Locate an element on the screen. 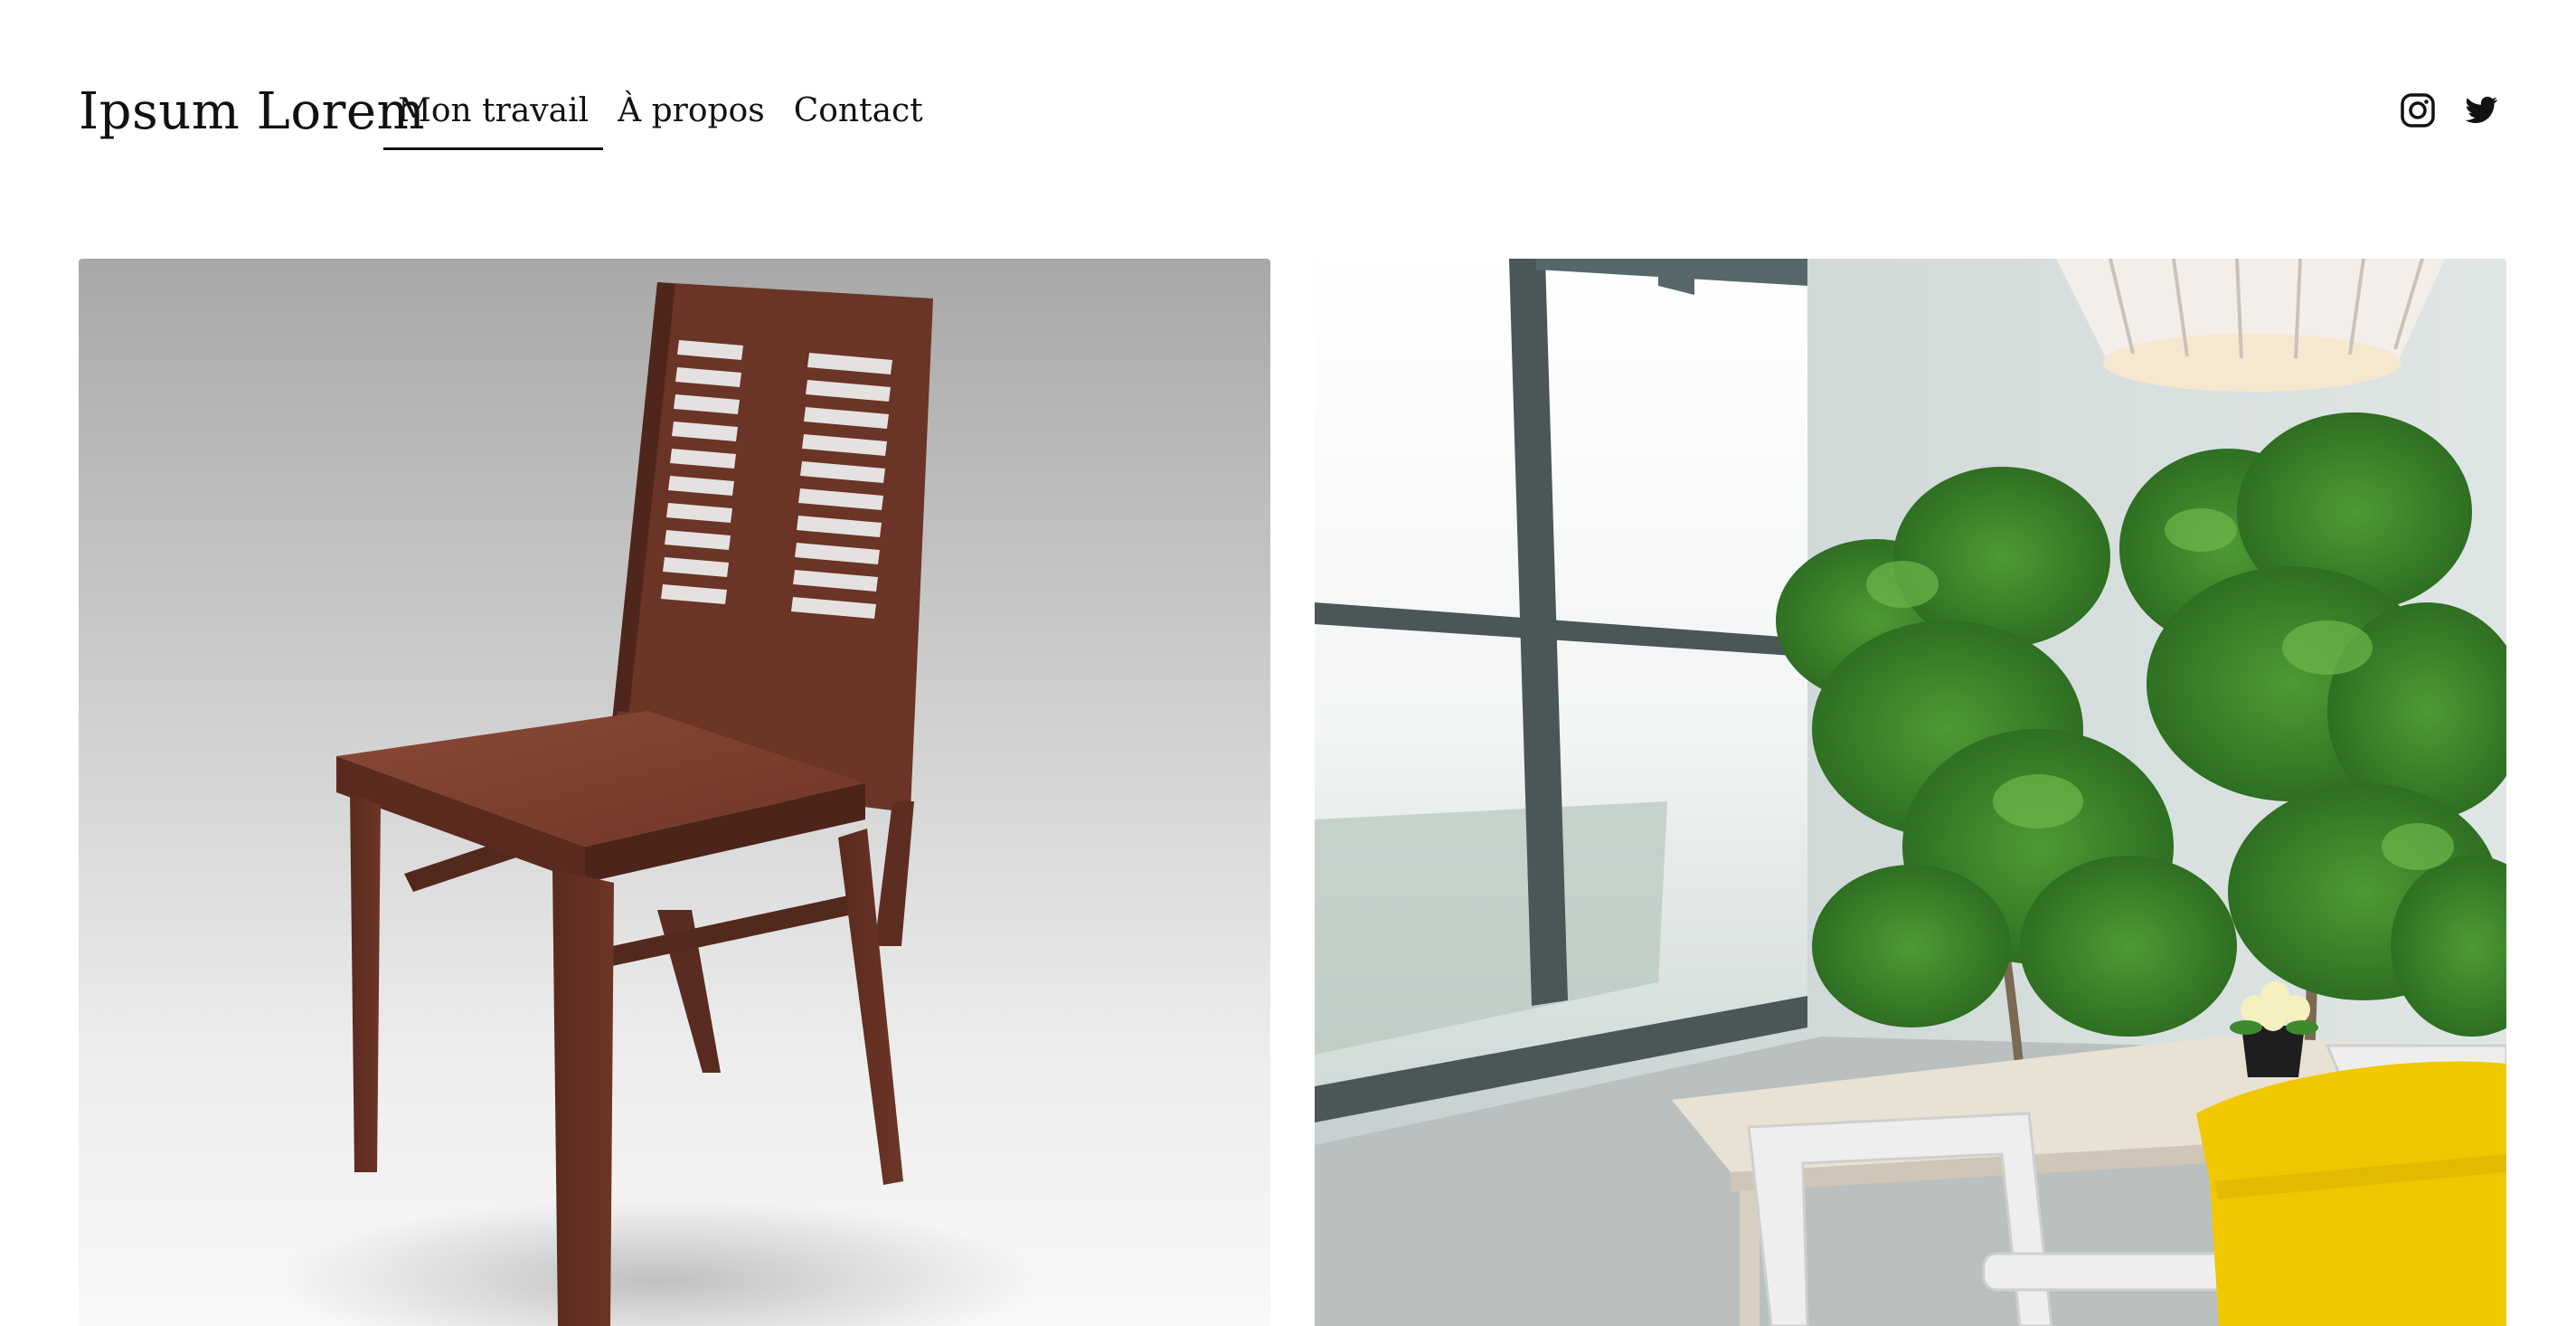 Image resolution: width=2576 pixels, height=1326 pixels. main-nav: Mon travail À propos Contact is located at coordinates (660, 120).